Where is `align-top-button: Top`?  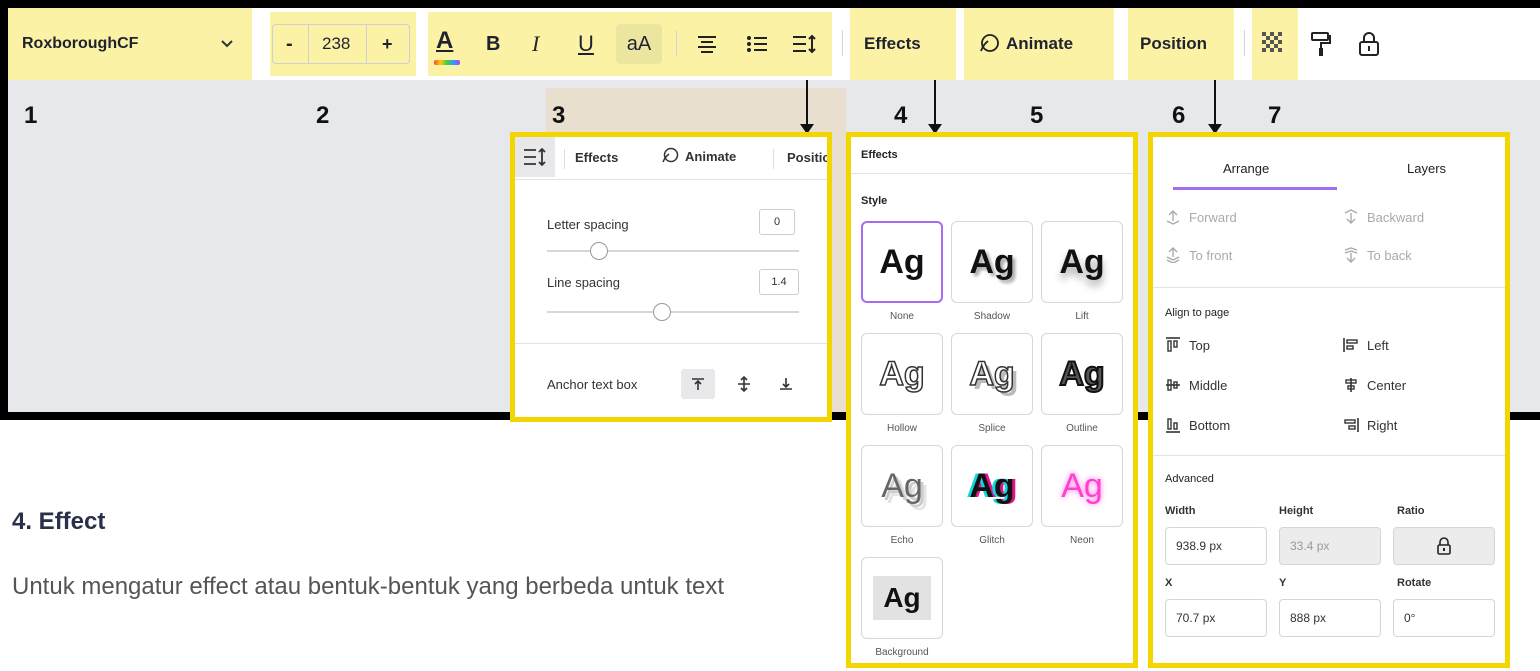
align-top-button: Top is located at coordinates (1187, 345).